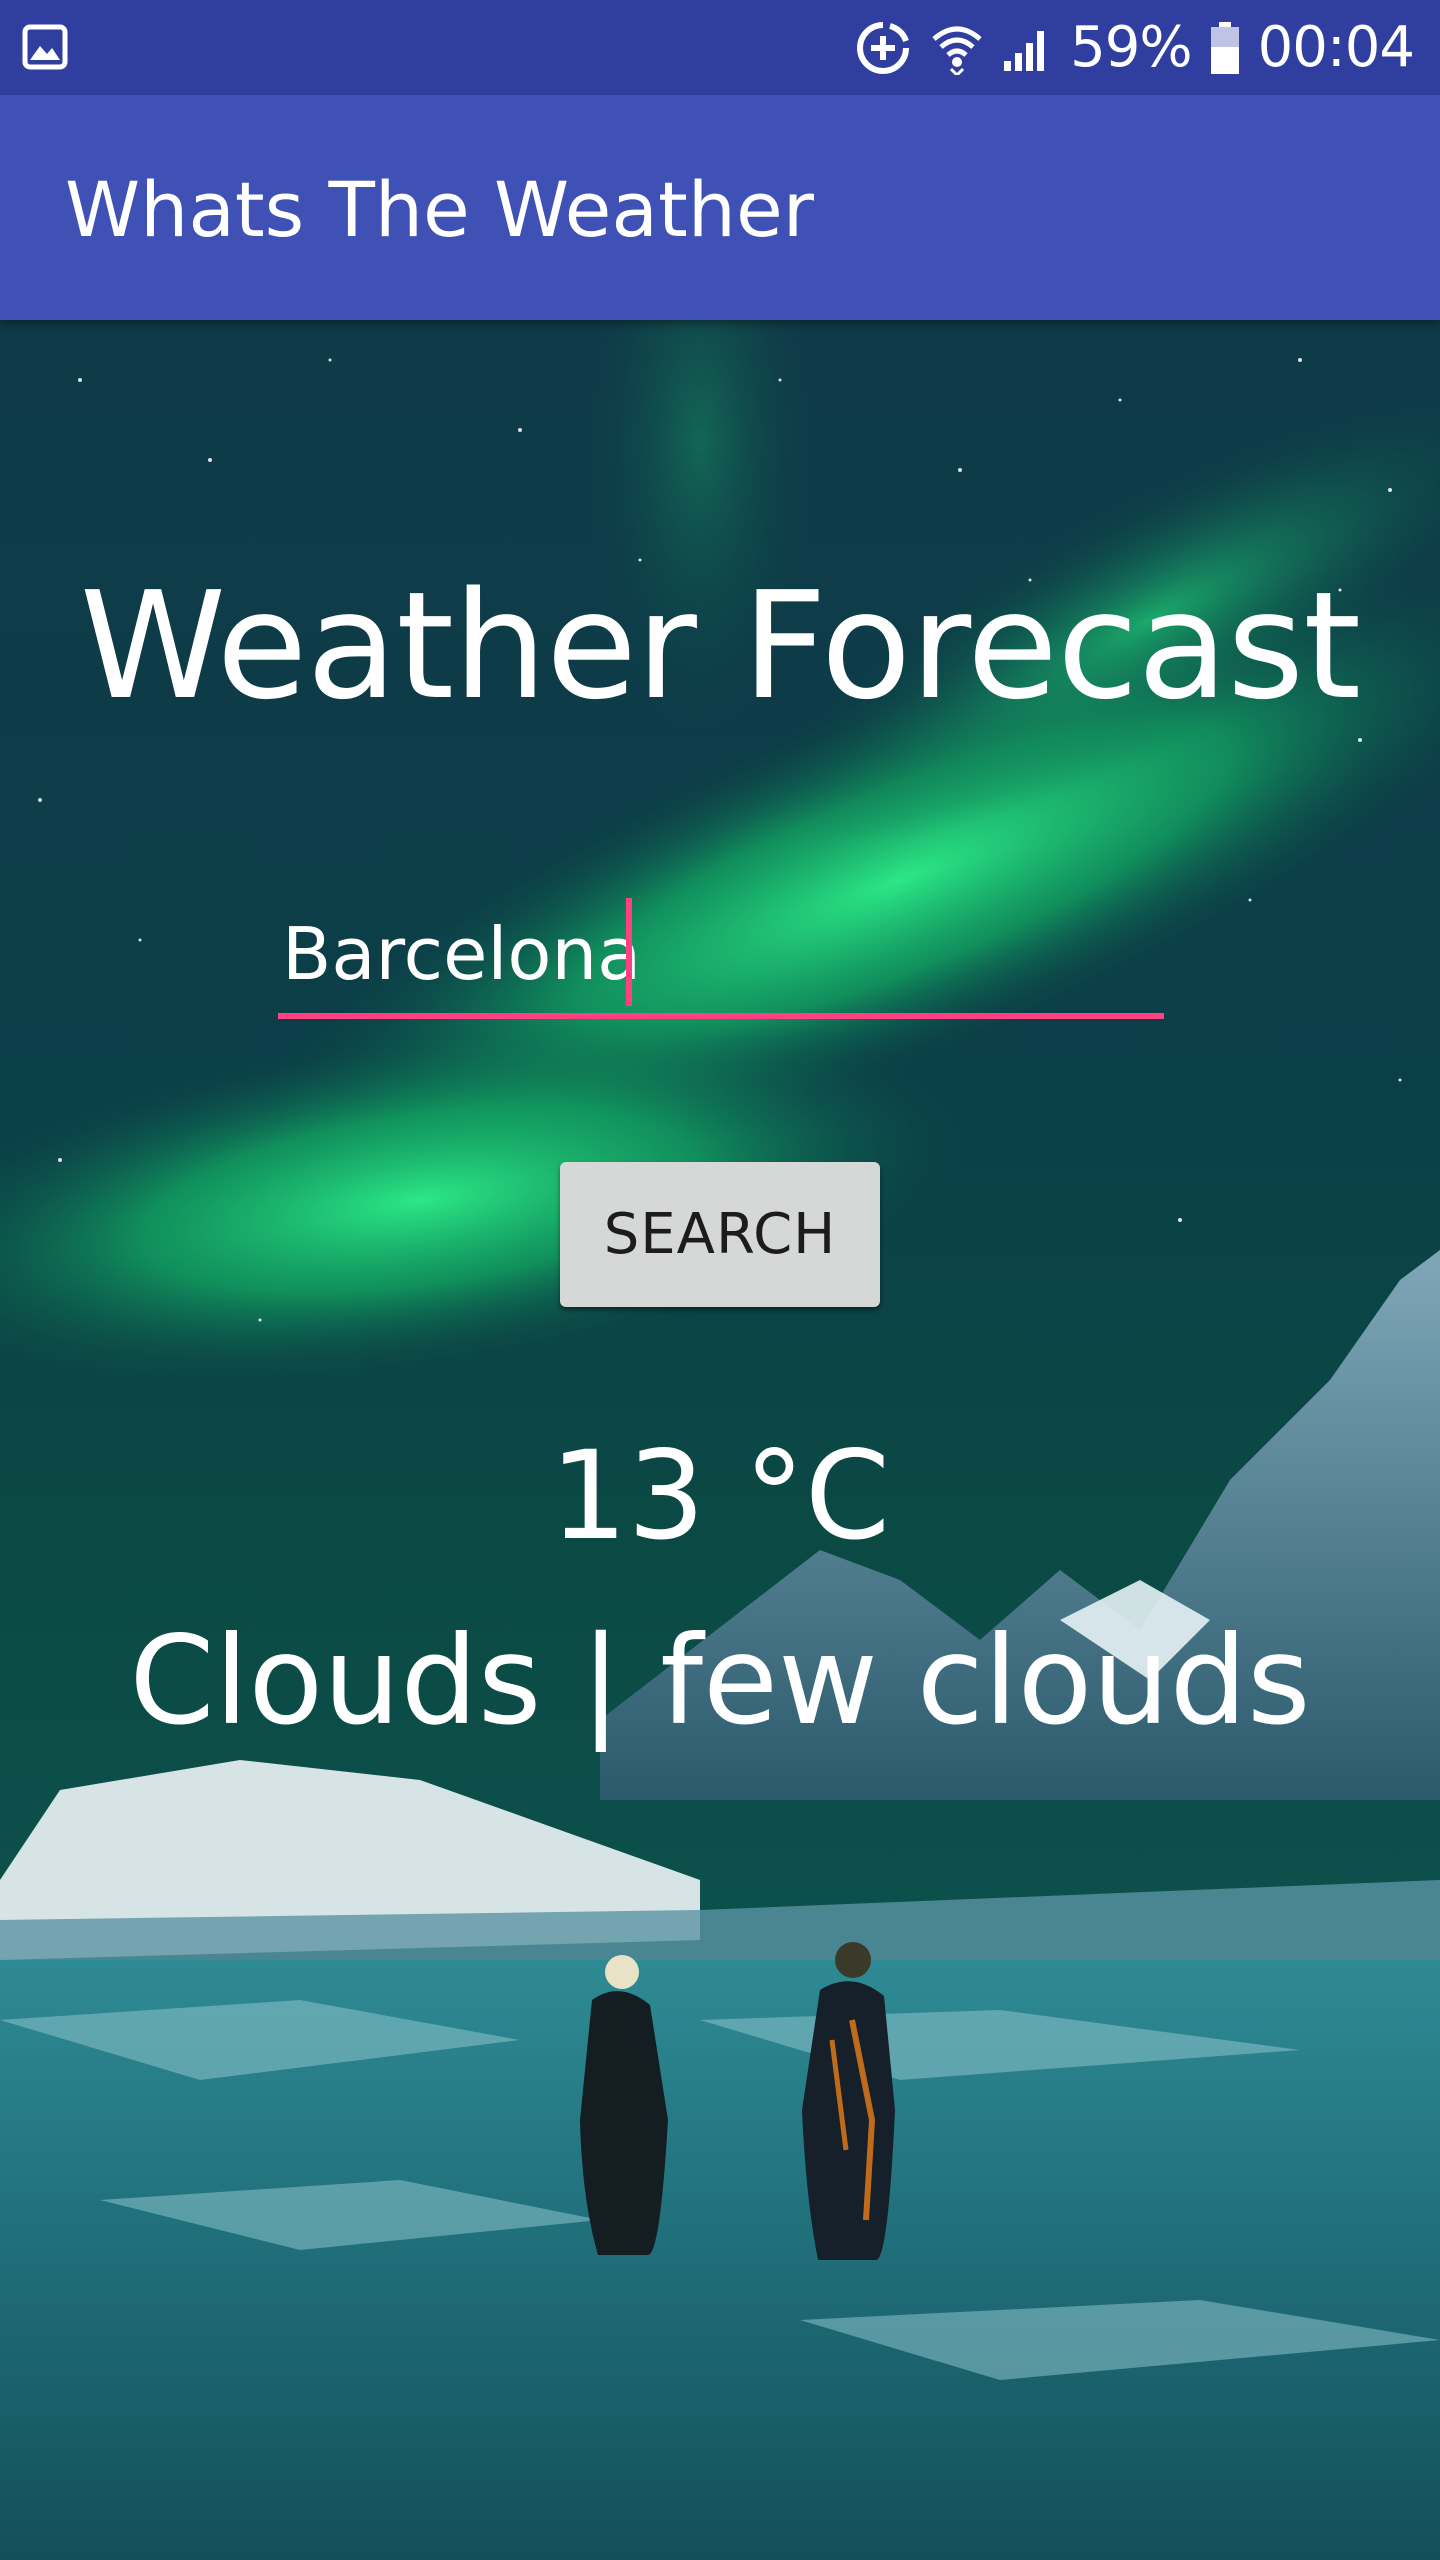 Image resolution: width=1440 pixels, height=2560 pixels. I want to click on status-indicators: 59% 00:04, so click(1134, 47).